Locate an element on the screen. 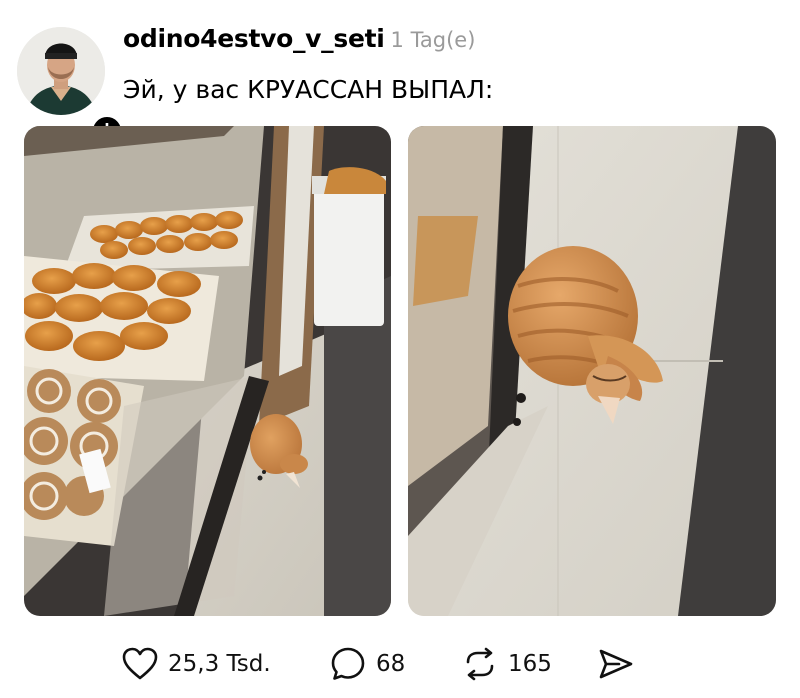 Image resolution: width=800 pixels, height=698 pixels. heart-icon is located at coordinates (140, 663).